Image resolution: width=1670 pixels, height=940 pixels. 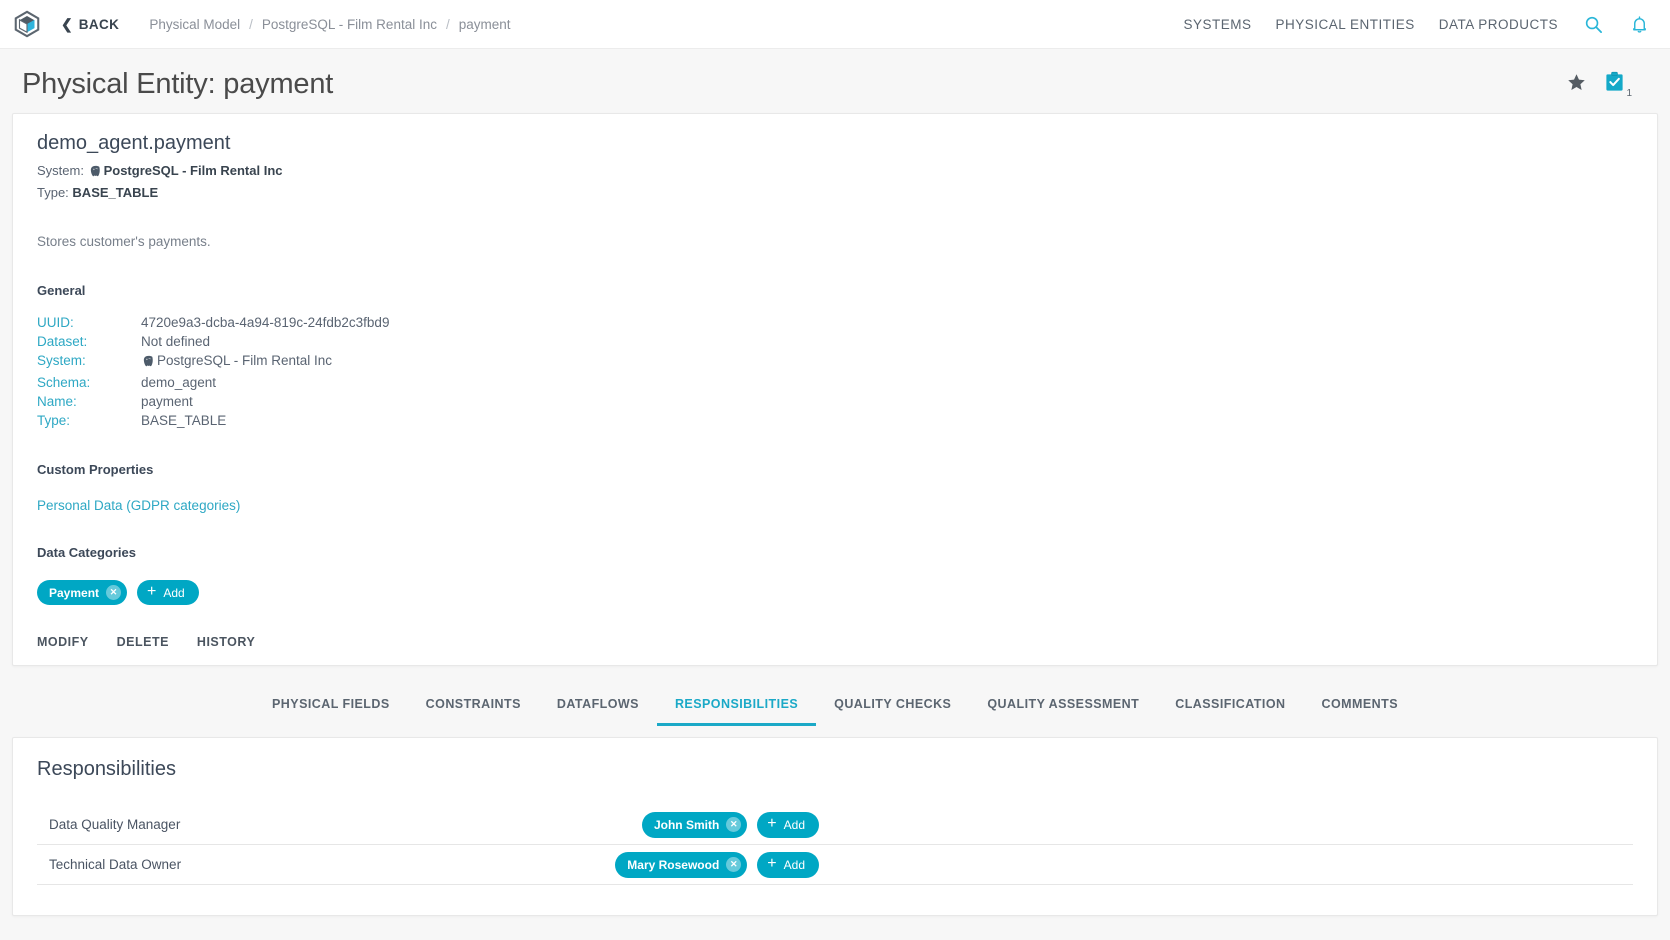 I want to click on breadcrumb-item-physical-model: Physical Model, so click(x=194, y=24).